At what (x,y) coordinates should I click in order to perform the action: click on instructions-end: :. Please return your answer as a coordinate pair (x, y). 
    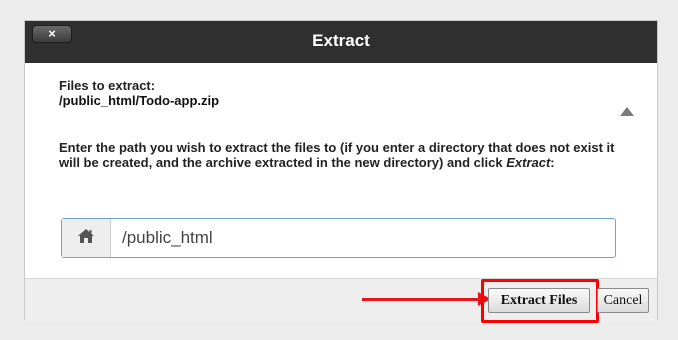
    Looking at the image, I should click on (552, 162).